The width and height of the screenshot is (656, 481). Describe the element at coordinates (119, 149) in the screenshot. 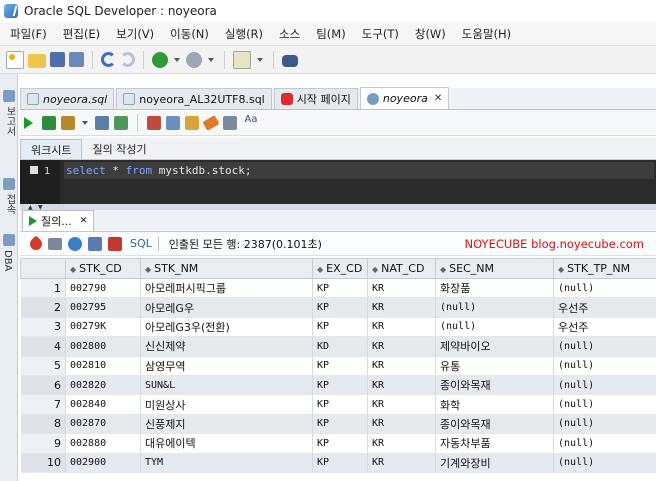

I see `tab-query-builder: 질의 작성기` at that location.